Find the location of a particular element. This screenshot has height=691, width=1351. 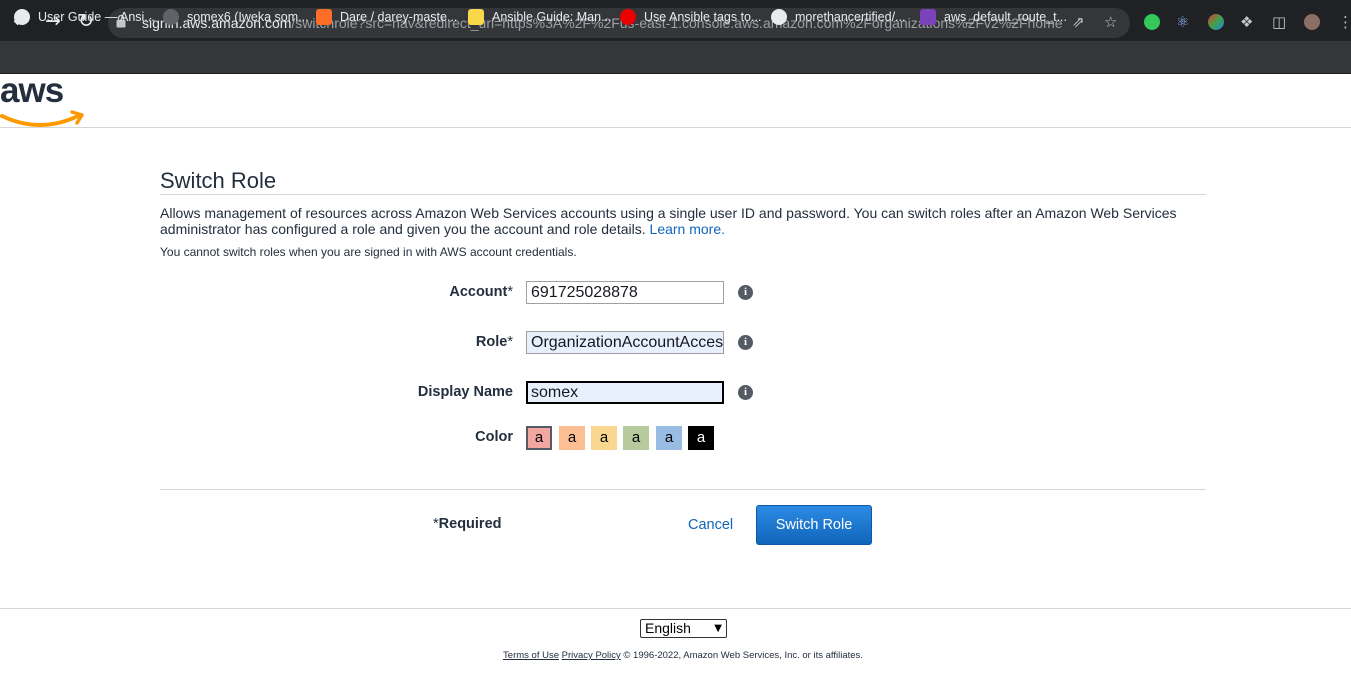

learn-more-link: Learn more. is located at coordinates (687, 229).